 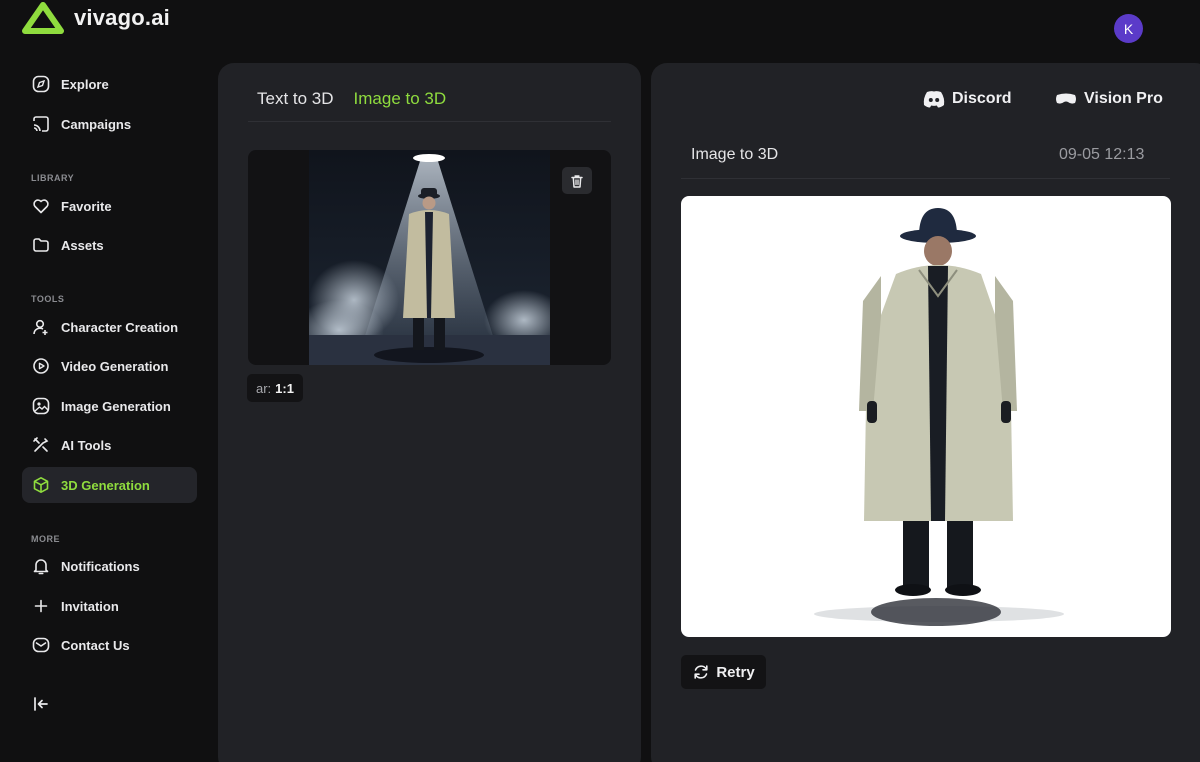 I want to click on aspect-ratio-key: ar:, so click(x=264, y=388).